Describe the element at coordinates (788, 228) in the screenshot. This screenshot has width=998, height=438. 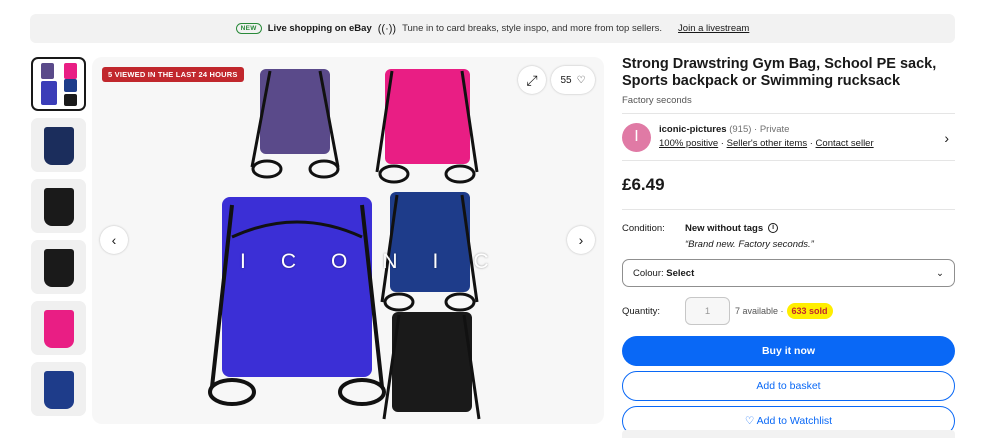
I see `condition-row: Condition: New without tags i` at that location.